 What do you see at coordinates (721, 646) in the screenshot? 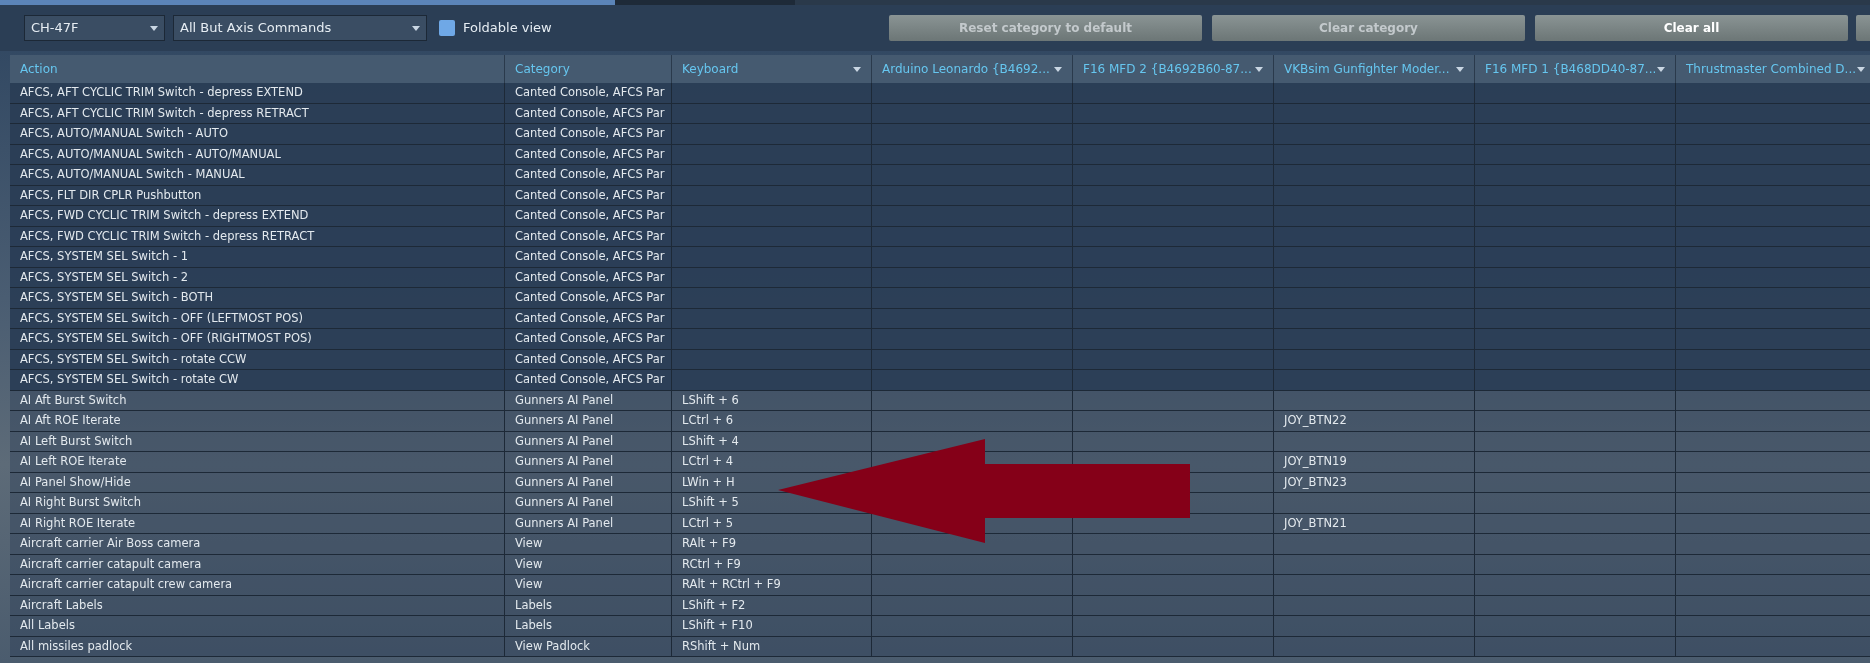
I see `table-cell: RShift + Num` at bounding box center [721, 646].